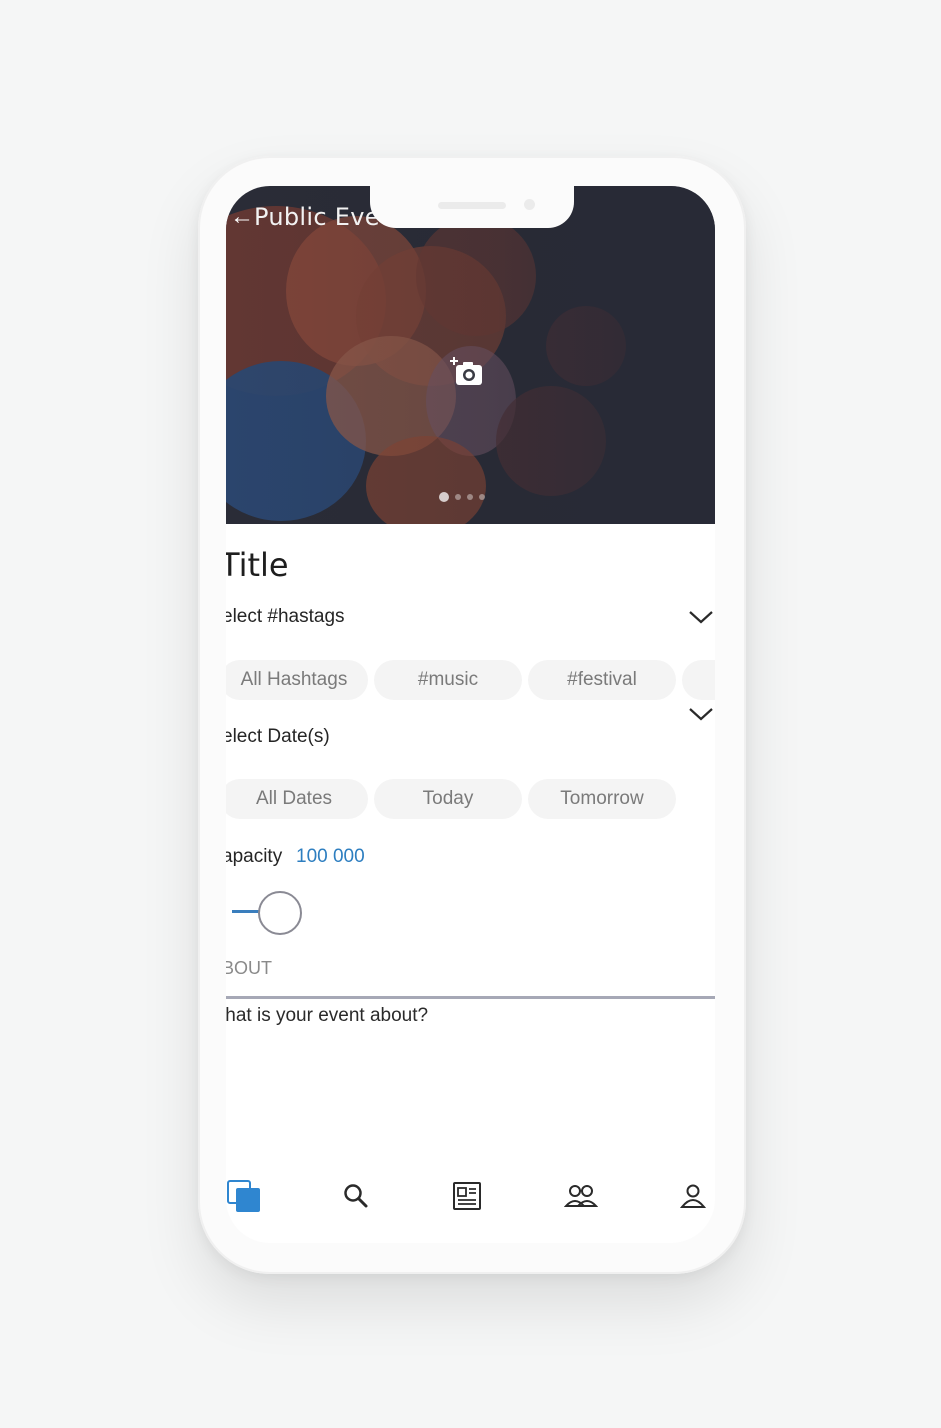 Image resolution: width=941 pixels, height=1428 pixels. I want to click on speaker-grille, so click(472, 205).